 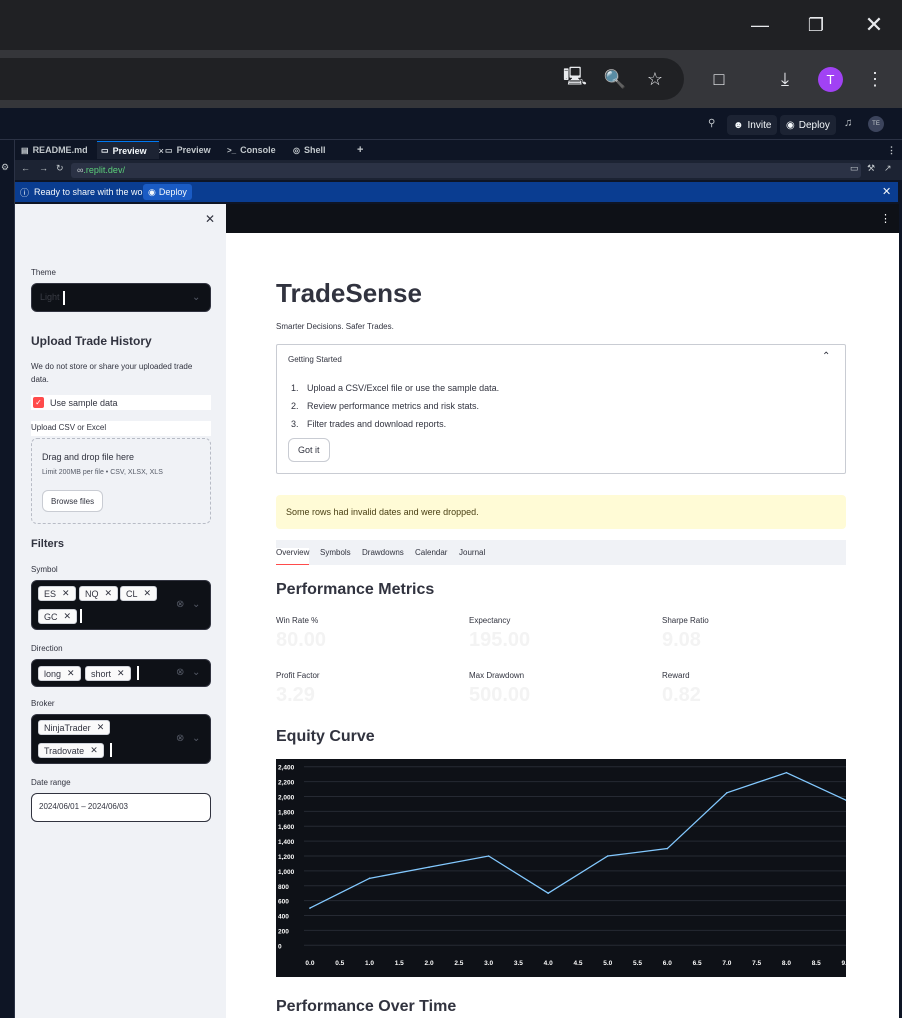 I want to click on devtools-icon: ⚒, so click(x=871, y=168).